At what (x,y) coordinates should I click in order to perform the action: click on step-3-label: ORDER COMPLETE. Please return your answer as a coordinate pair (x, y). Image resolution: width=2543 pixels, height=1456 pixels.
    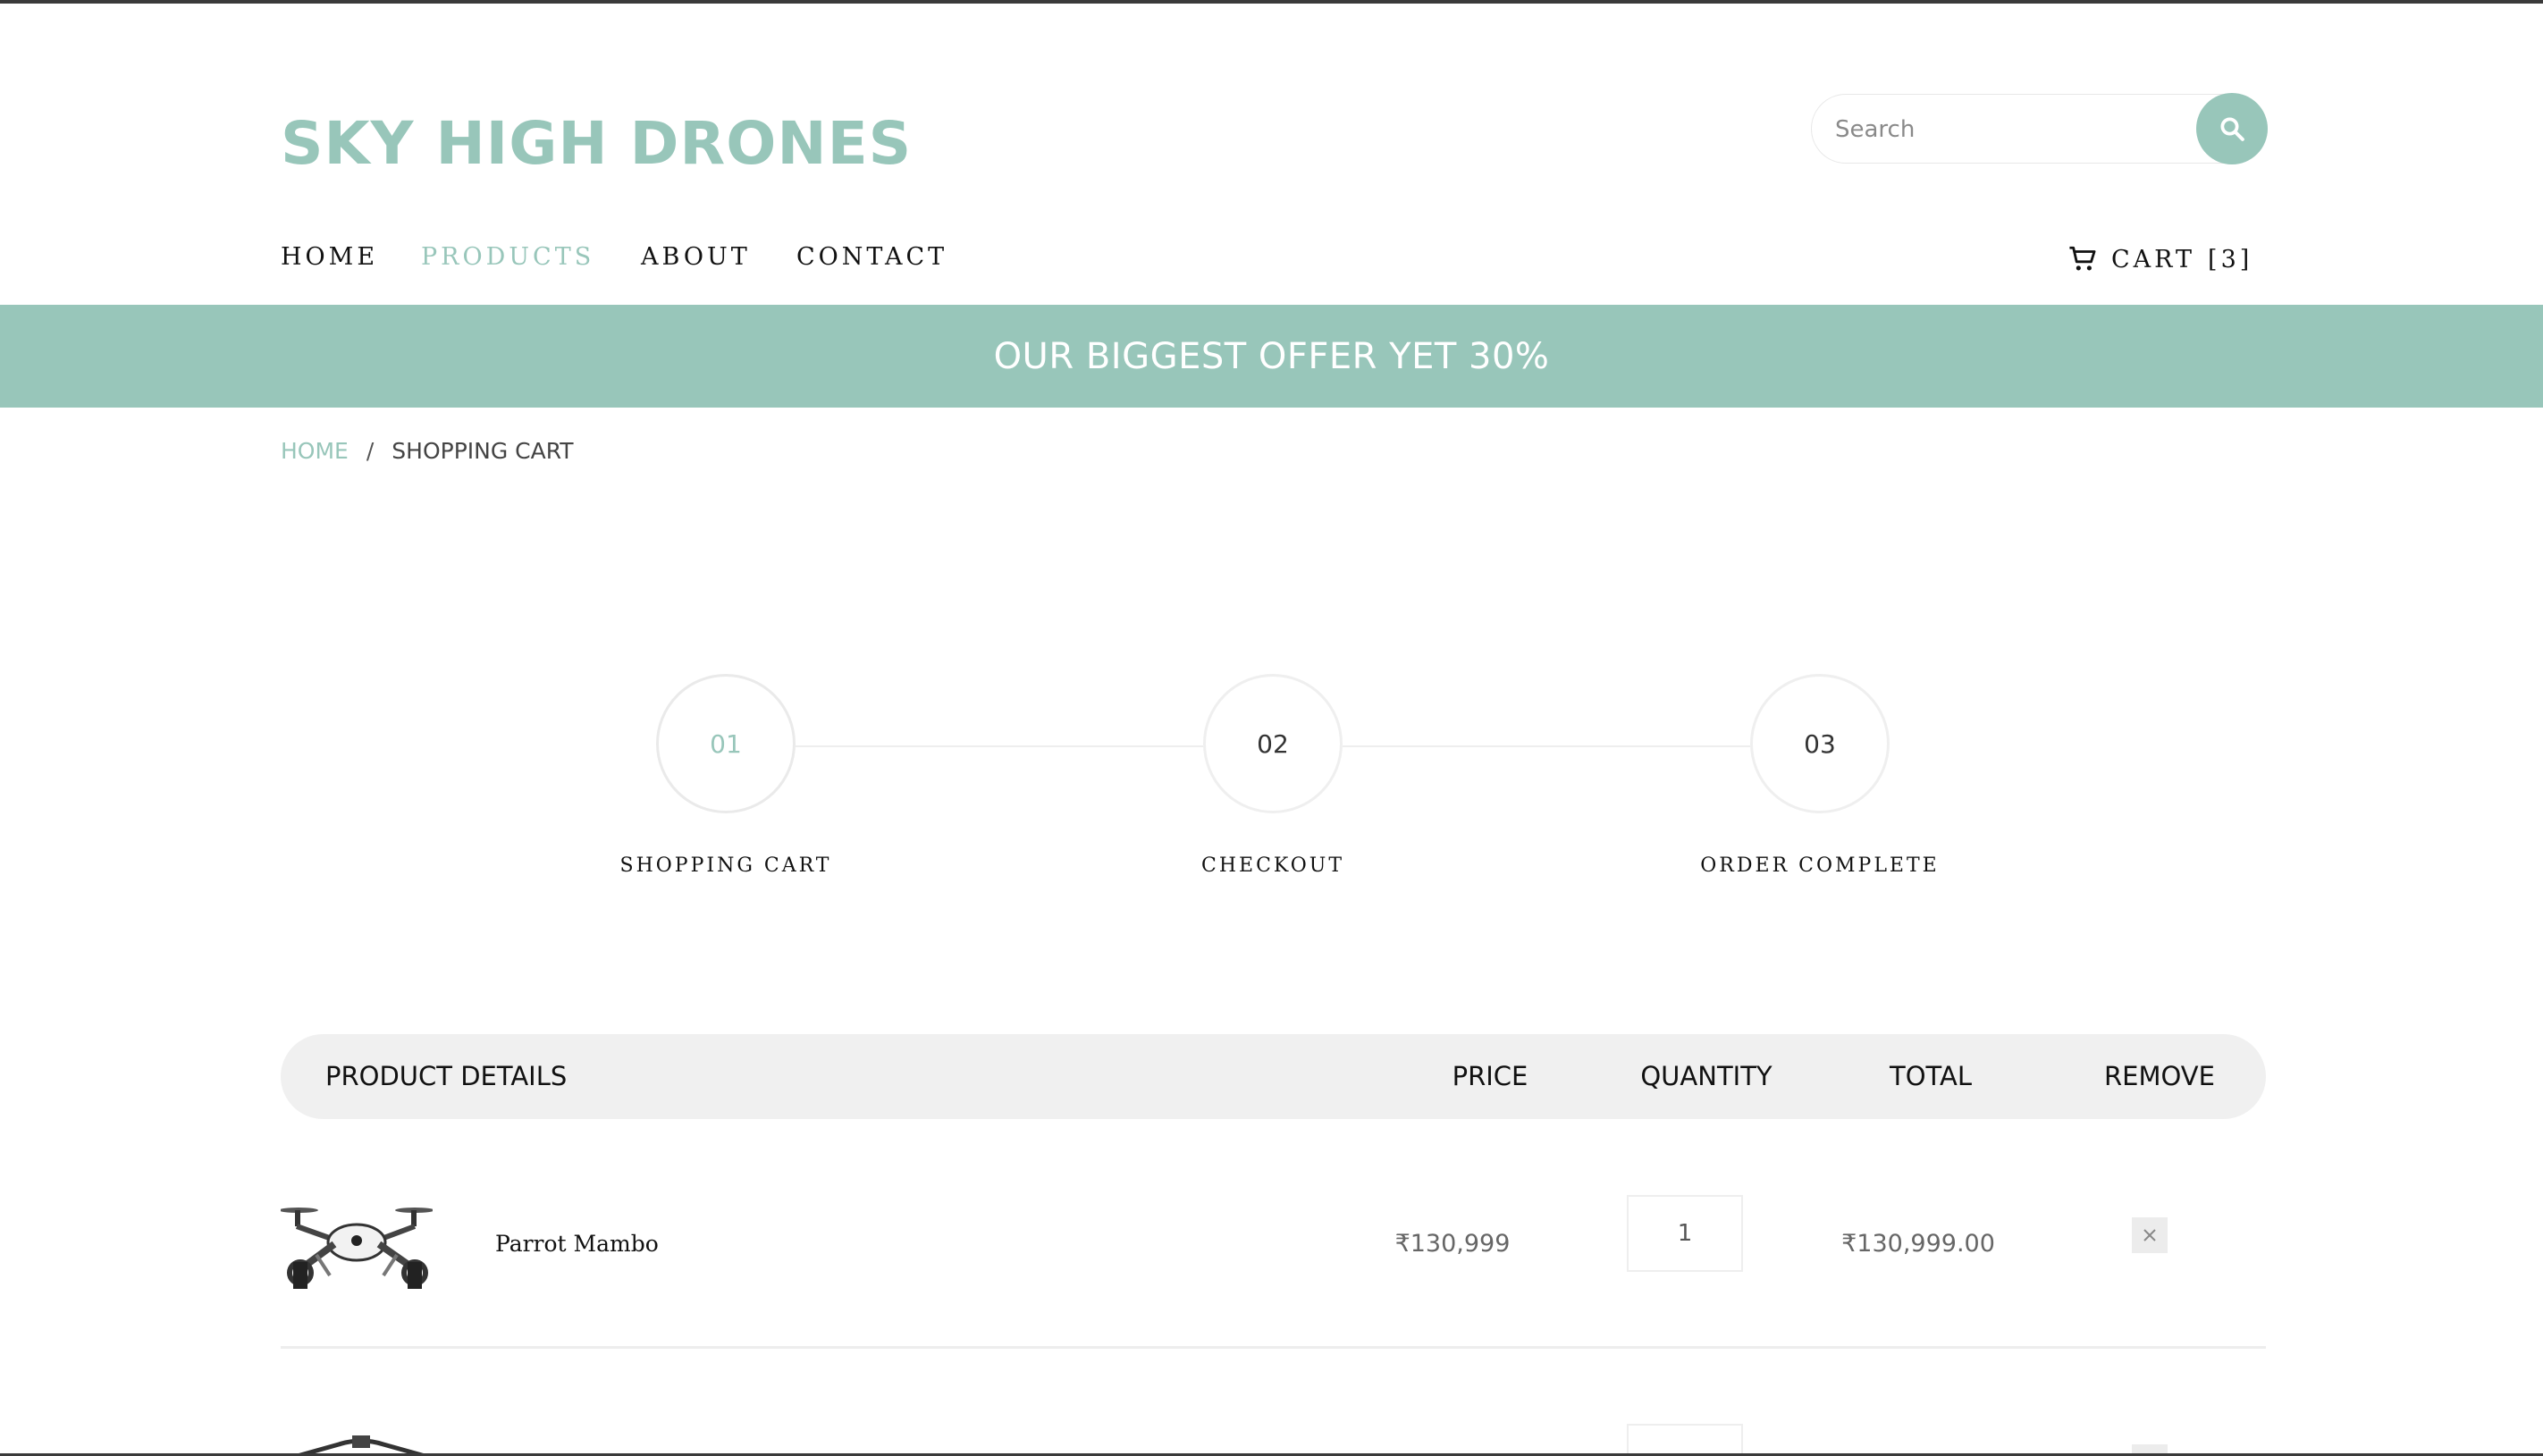
    Looking at the image, I should click on (1820, 865).